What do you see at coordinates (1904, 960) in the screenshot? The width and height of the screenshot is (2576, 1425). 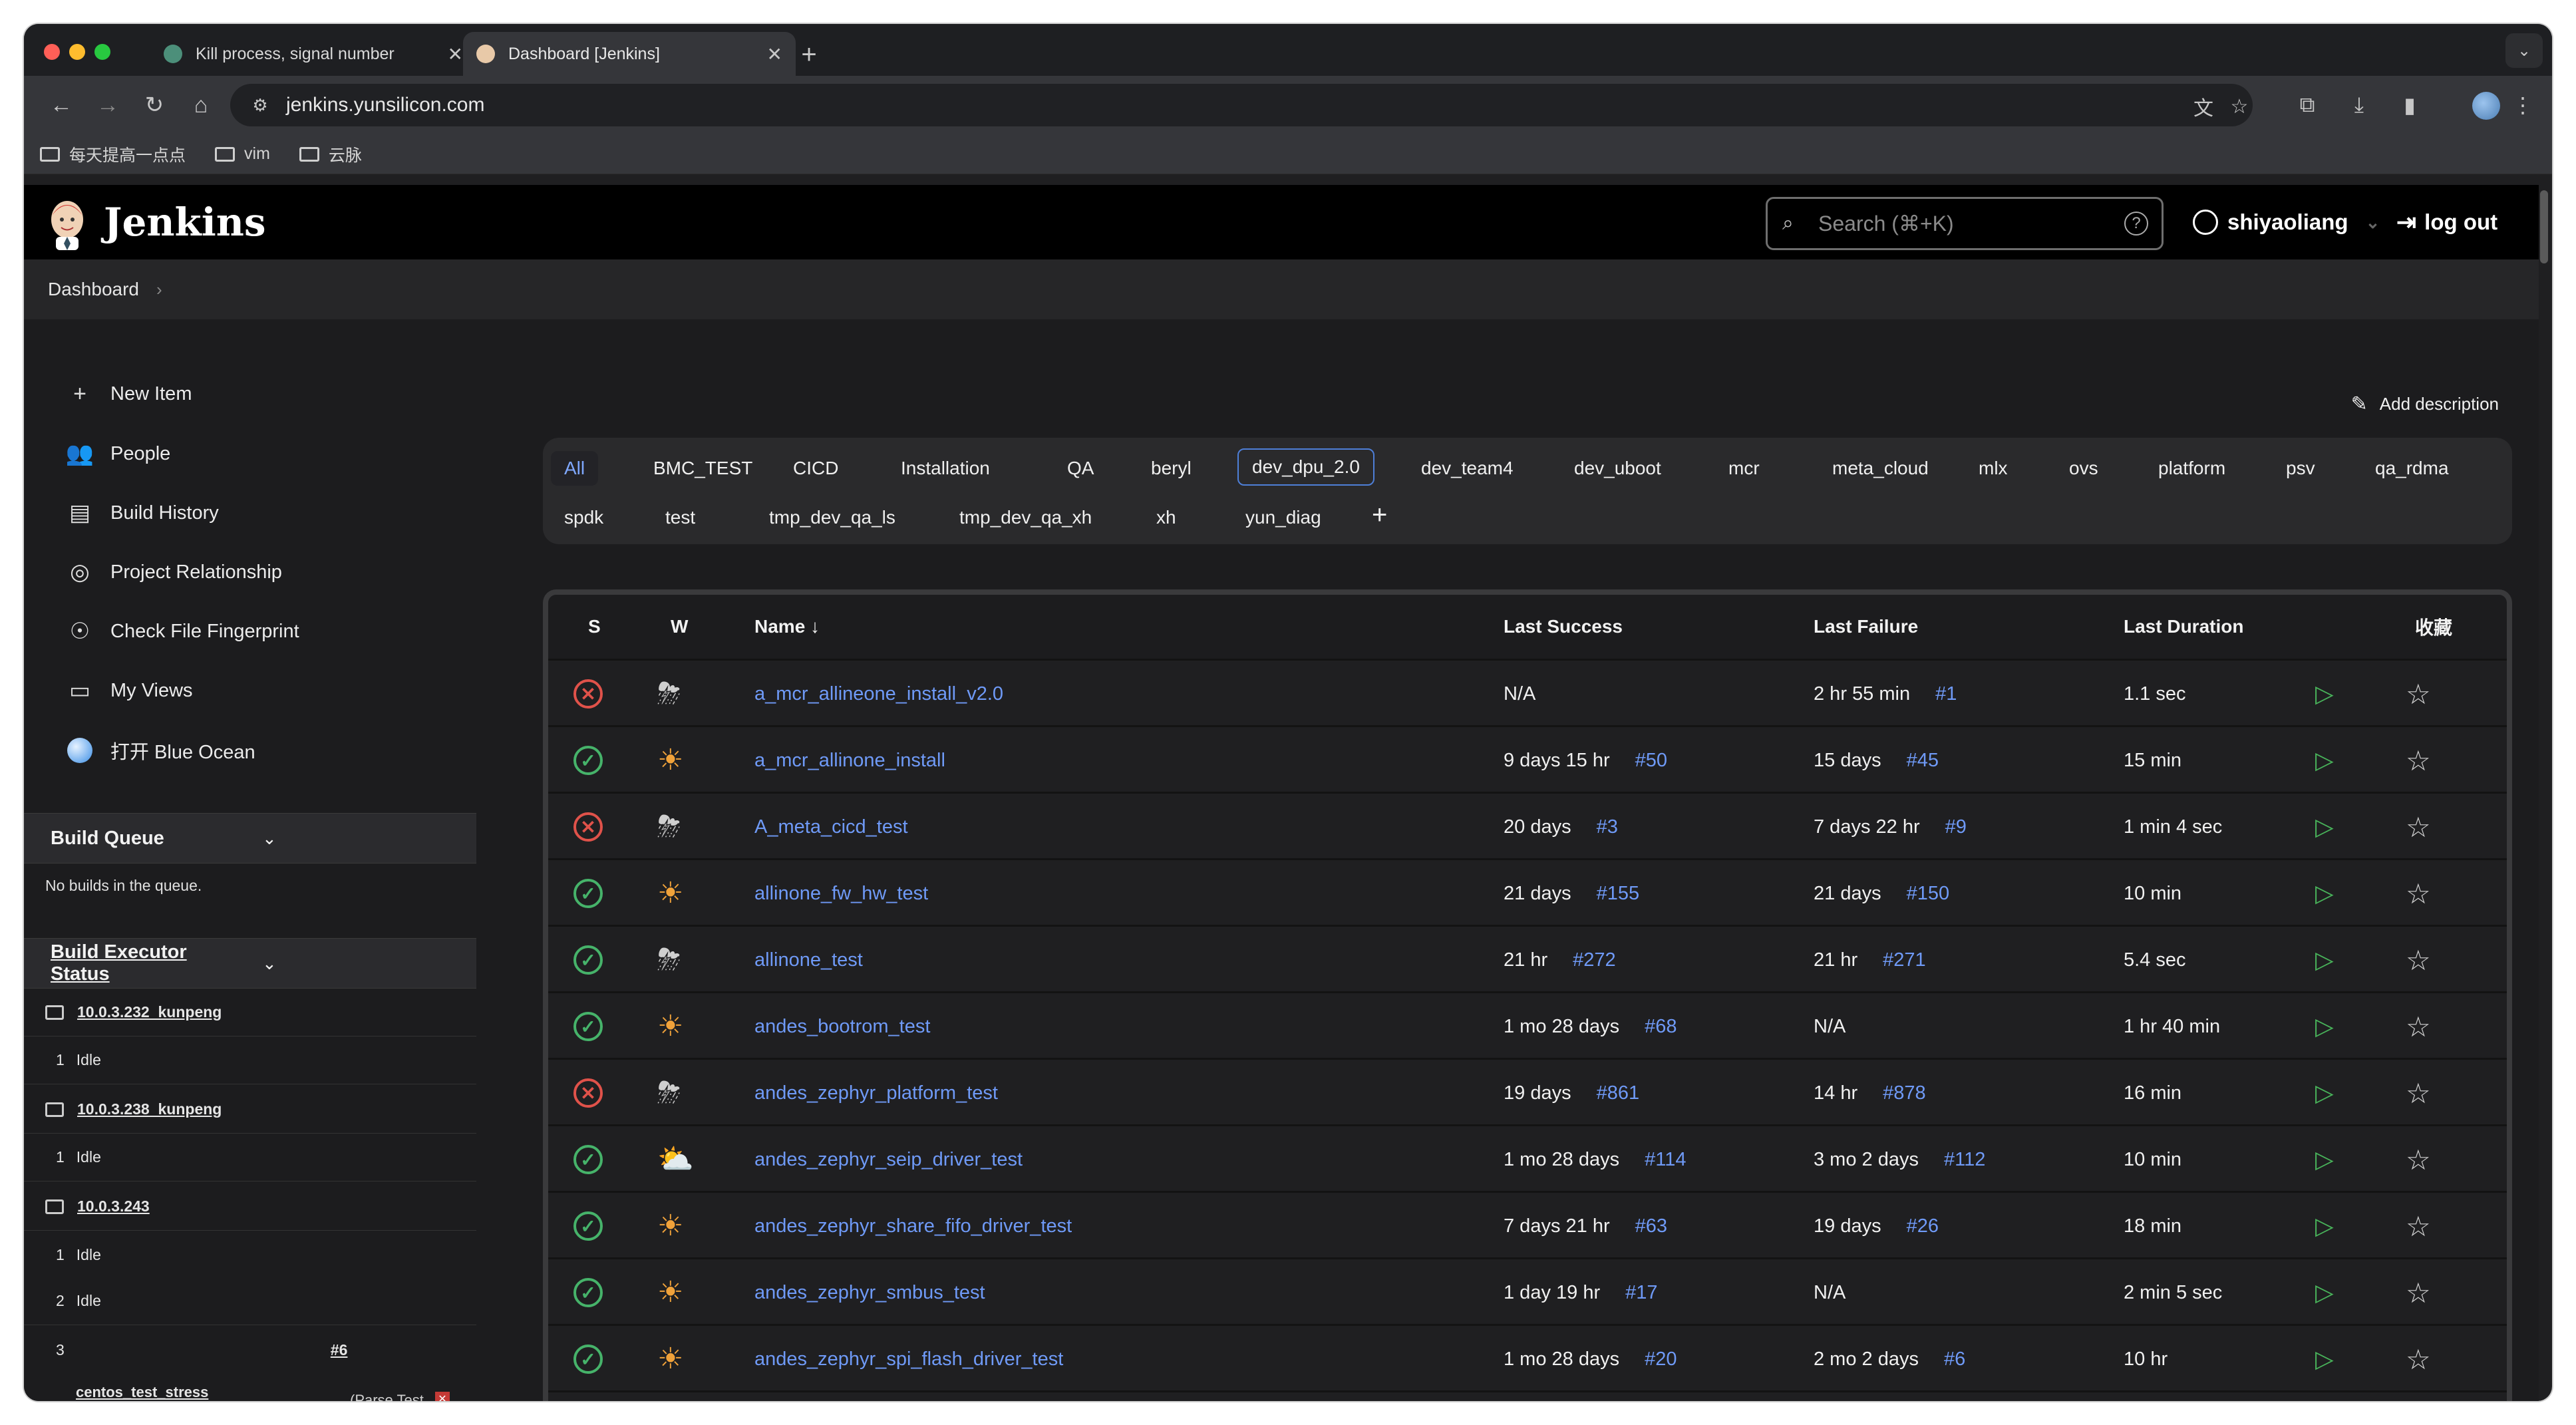 I see `last-failure-build-link: #271` at bounding box center [1904, 960].